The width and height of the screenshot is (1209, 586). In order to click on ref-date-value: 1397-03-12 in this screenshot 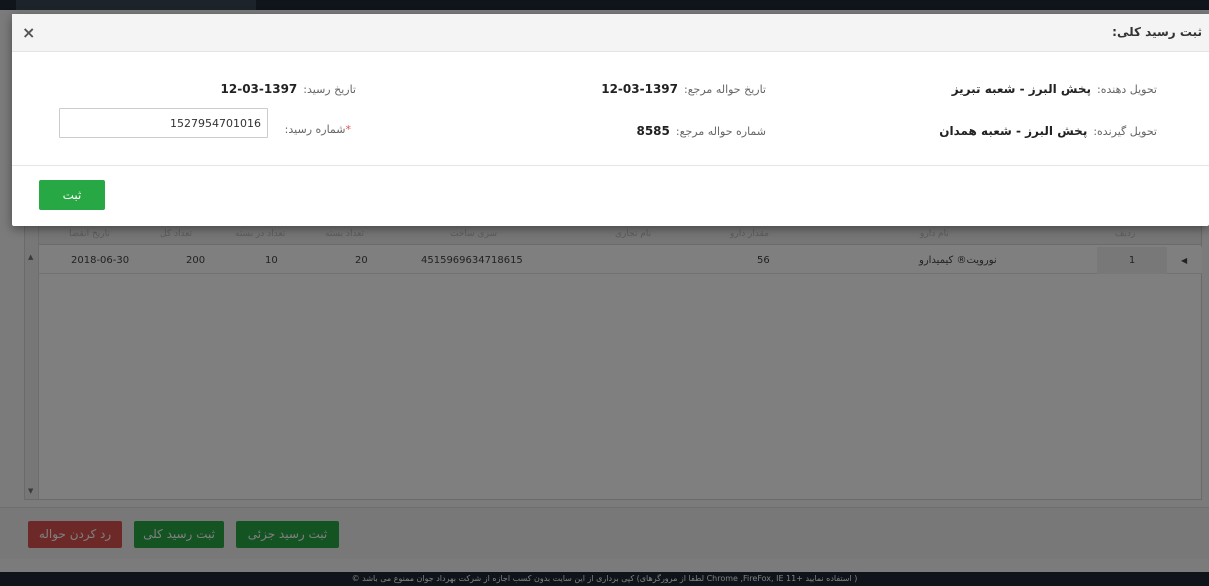, I will do `click(639, 89)`.